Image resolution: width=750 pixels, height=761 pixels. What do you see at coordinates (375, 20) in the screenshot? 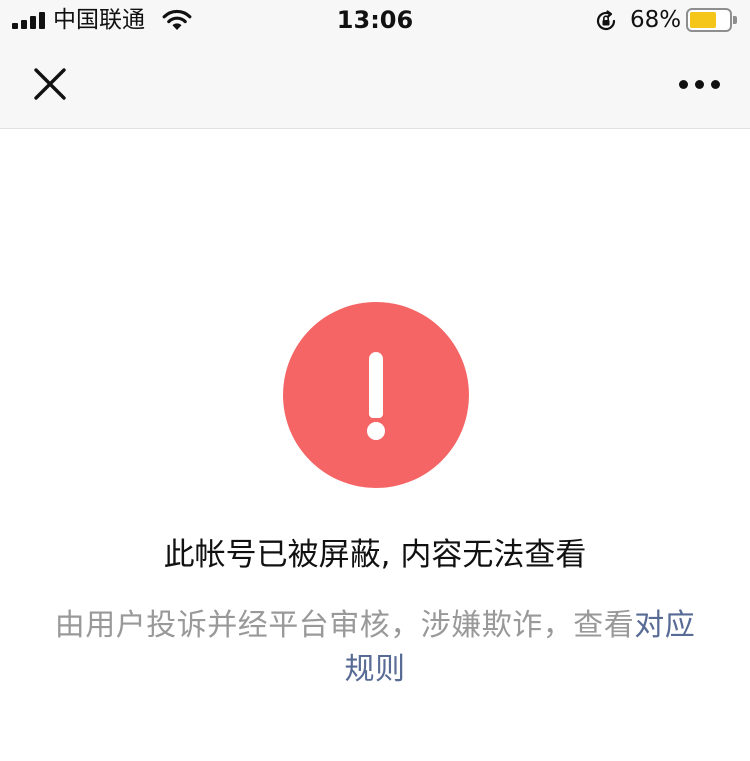
I see `status-bar: 中国联通 13:06 68%` at bounding box center [375, 20].